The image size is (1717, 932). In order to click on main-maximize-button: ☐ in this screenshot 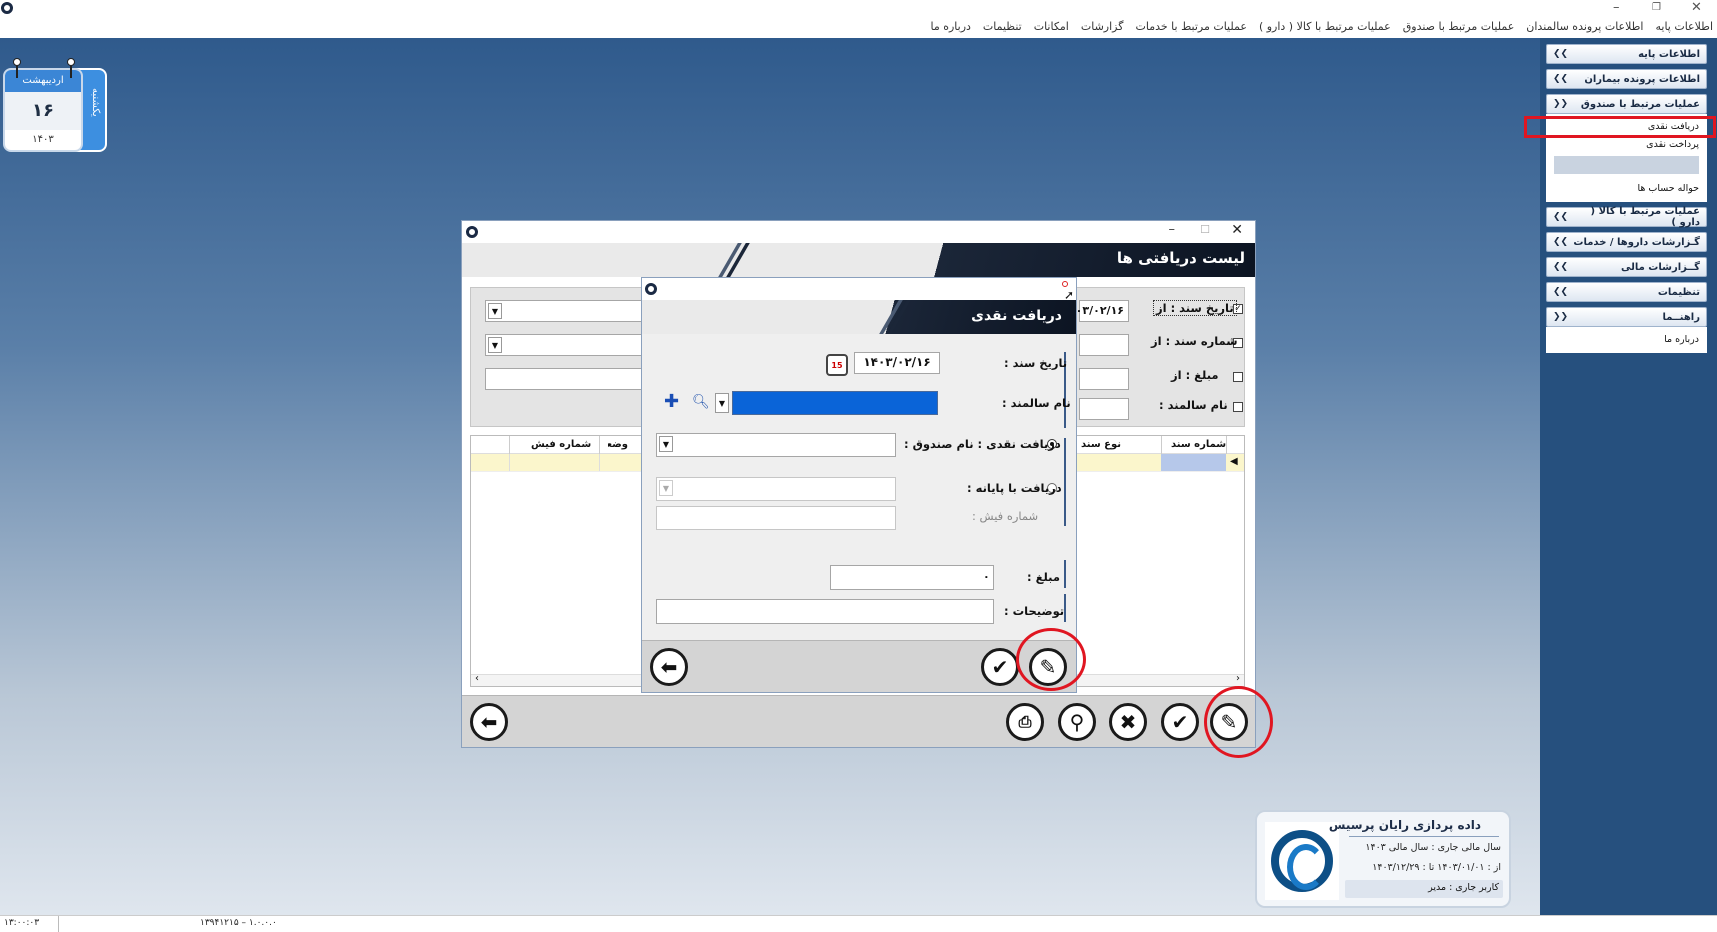, I will do `click(1205, 229)`.